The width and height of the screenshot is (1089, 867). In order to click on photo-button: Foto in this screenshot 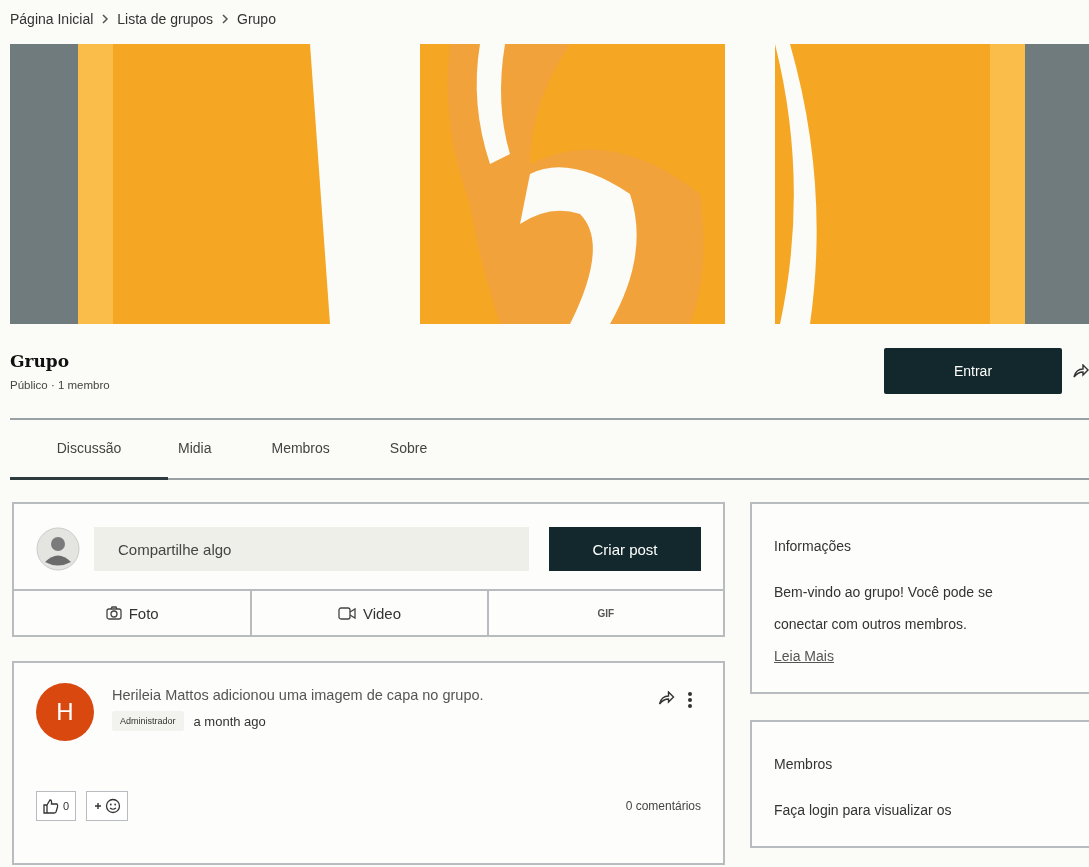, I will do `click(132, 613)`.